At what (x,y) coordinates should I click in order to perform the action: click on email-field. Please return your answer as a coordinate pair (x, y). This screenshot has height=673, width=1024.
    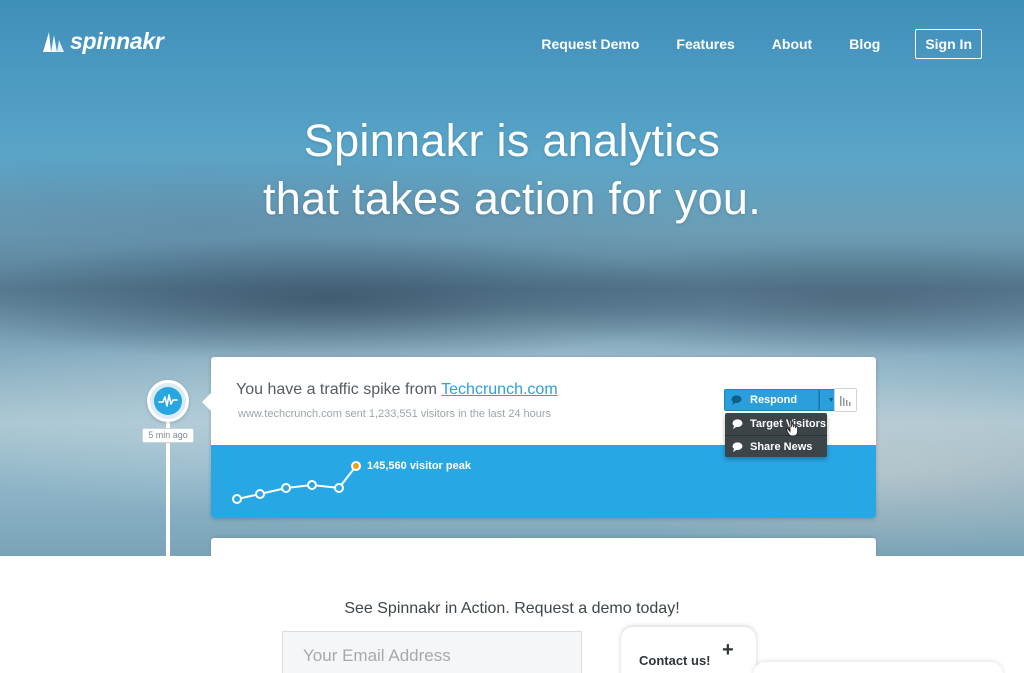
    Looking at the image, I should click on (432, 652).